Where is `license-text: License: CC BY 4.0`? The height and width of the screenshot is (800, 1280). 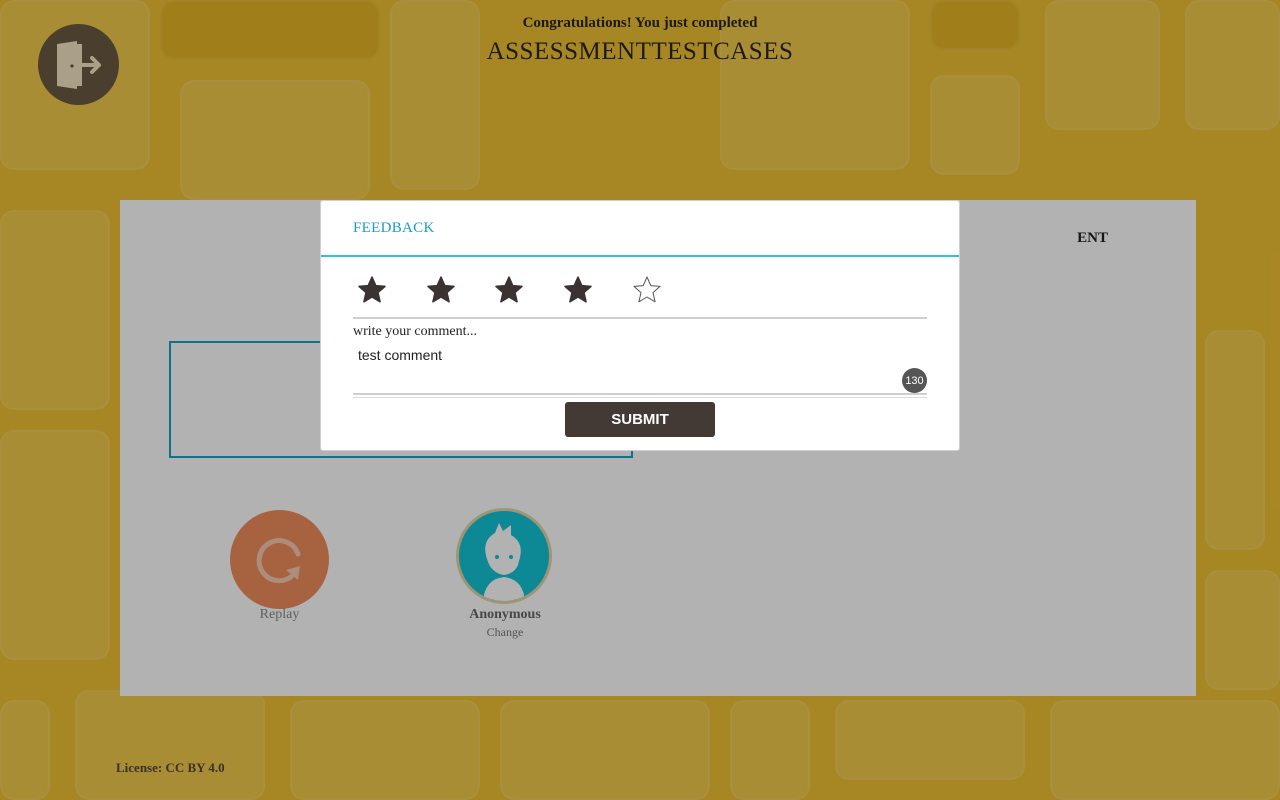 license-text: License: CC BY 4.0 is located at coordinates (170, 767).